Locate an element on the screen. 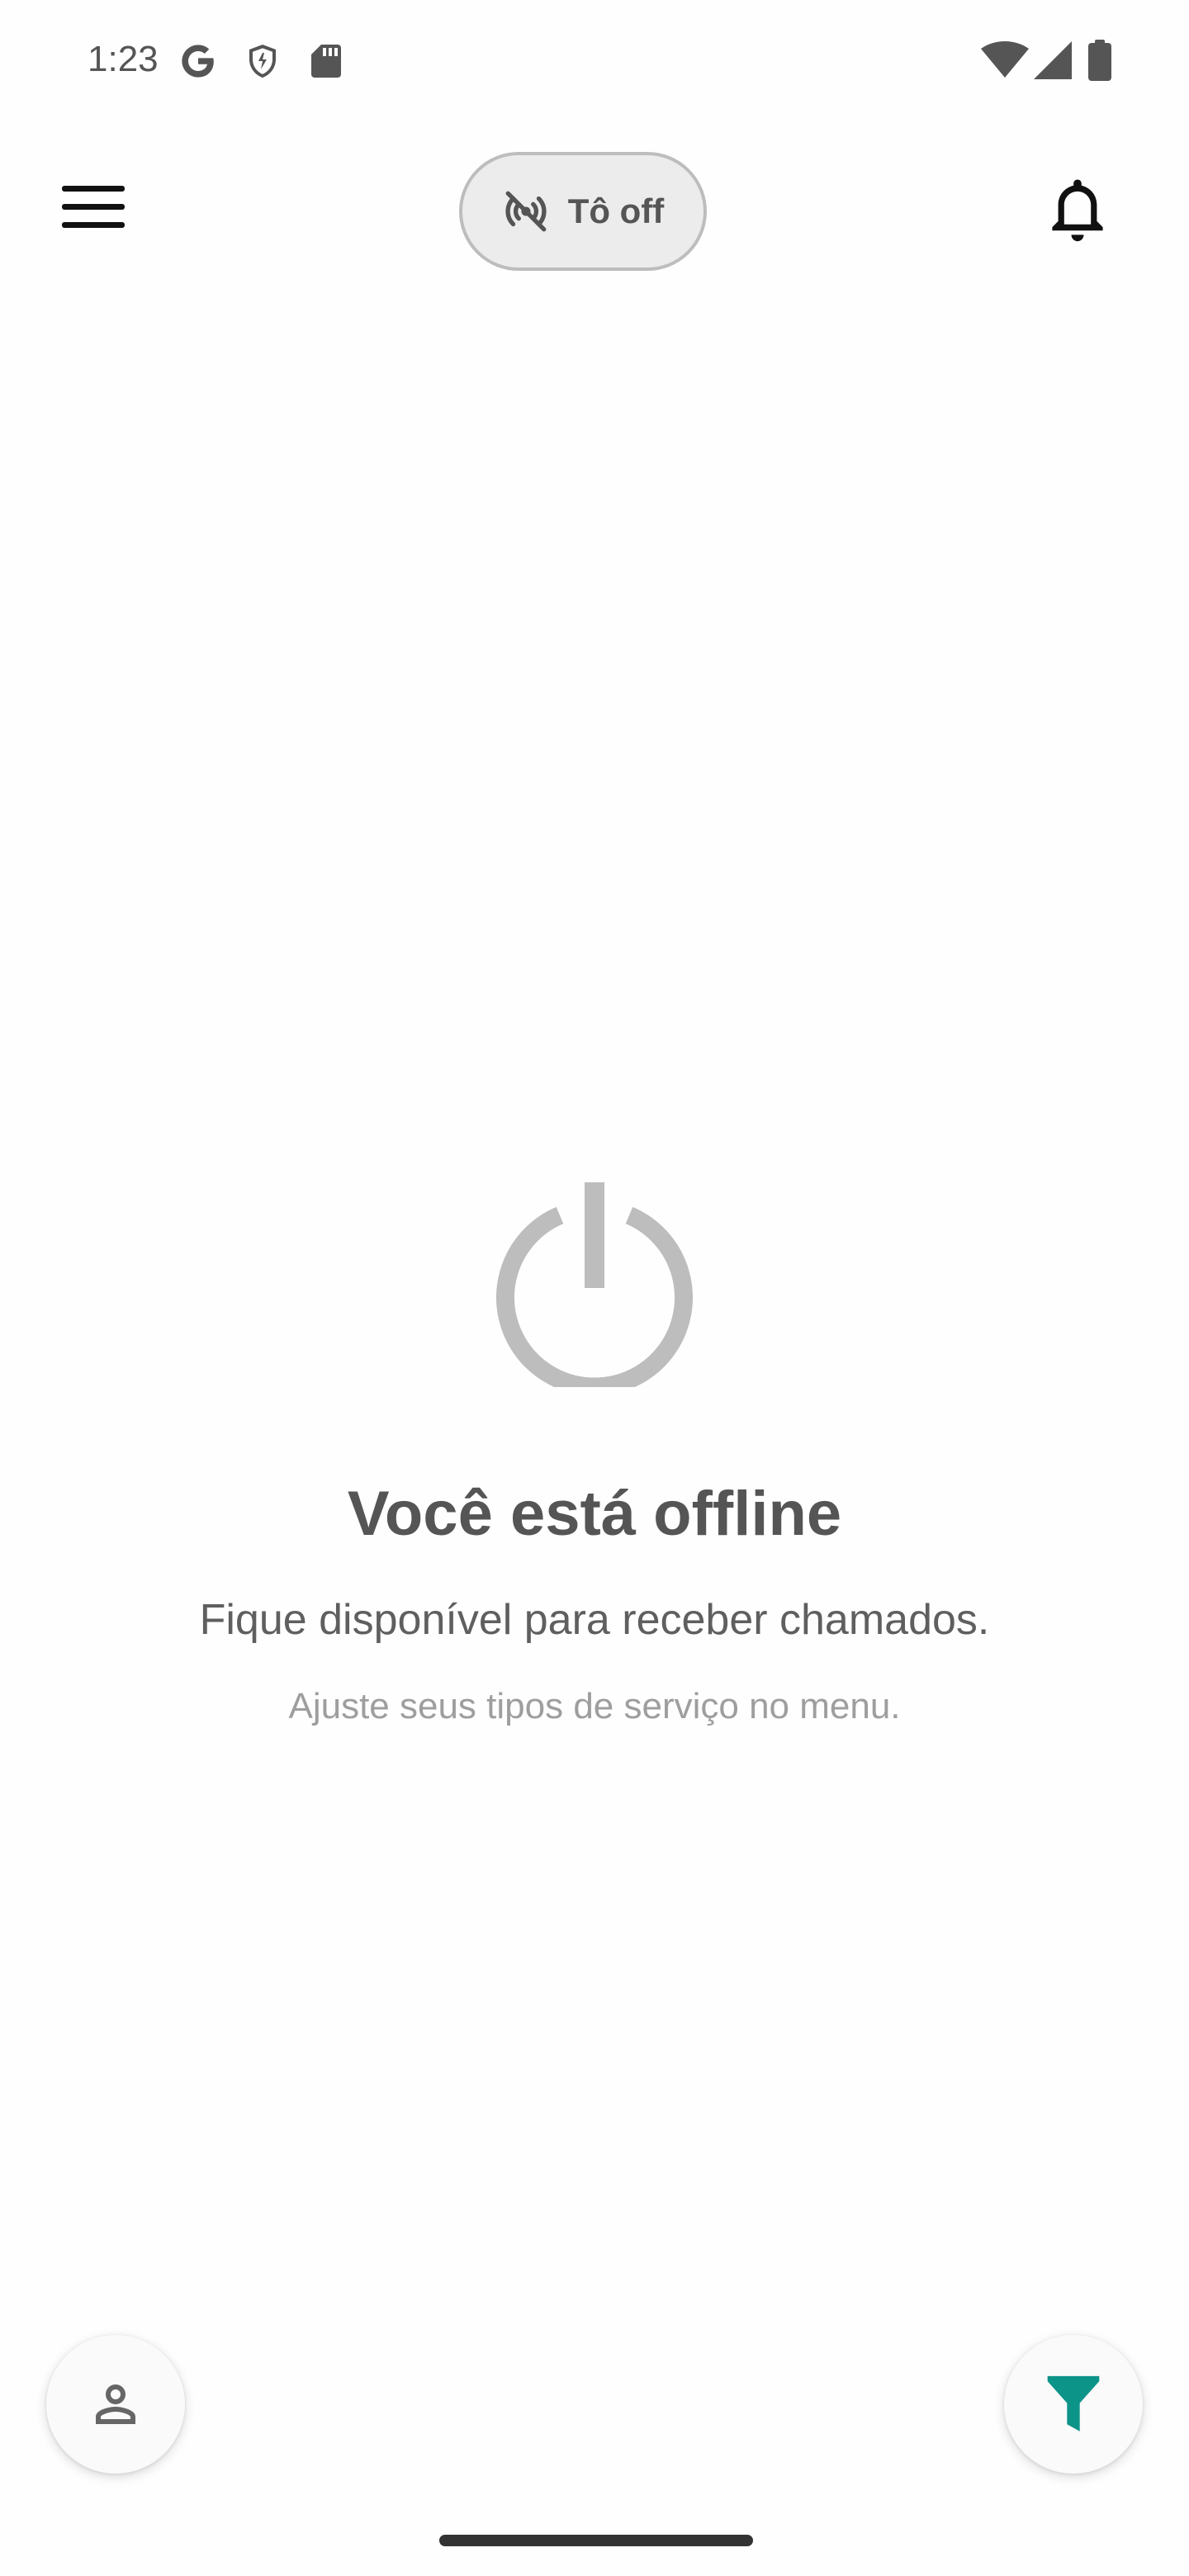 This screenshot has width=1189, height=2576. status-time: 1:23 is located at coordinates (123, 59).